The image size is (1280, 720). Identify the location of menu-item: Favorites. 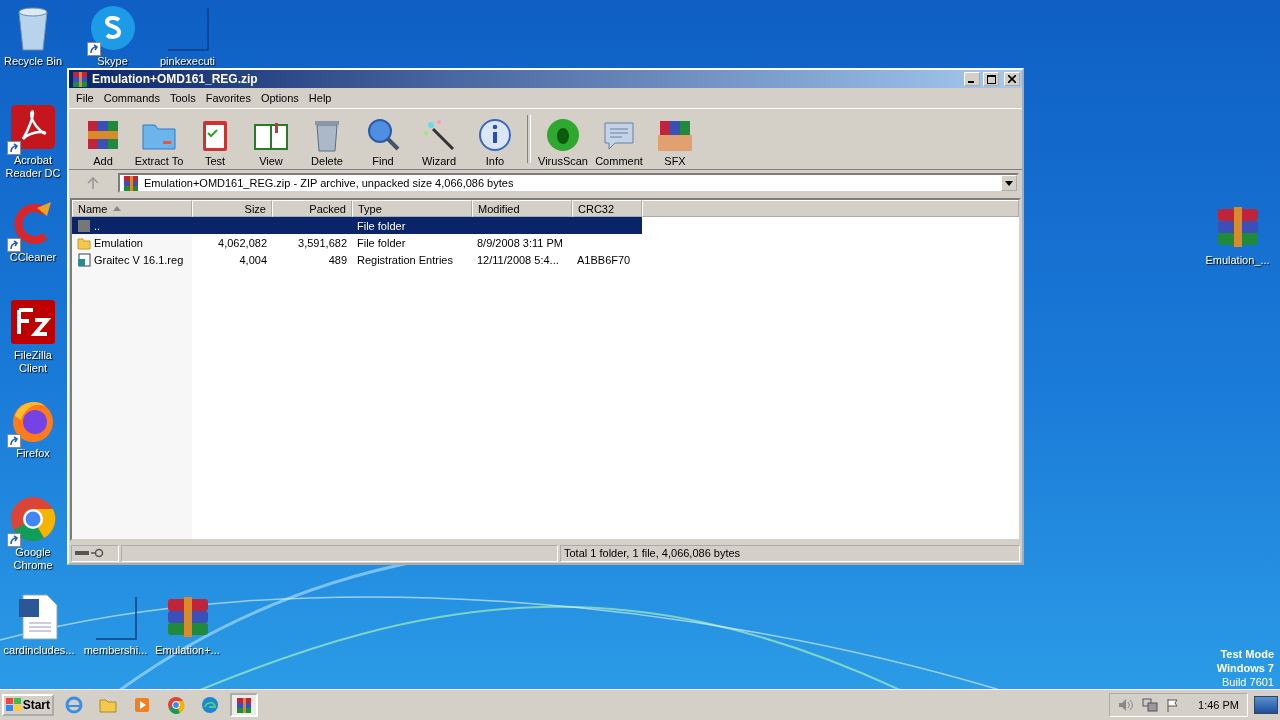
(228, 98).